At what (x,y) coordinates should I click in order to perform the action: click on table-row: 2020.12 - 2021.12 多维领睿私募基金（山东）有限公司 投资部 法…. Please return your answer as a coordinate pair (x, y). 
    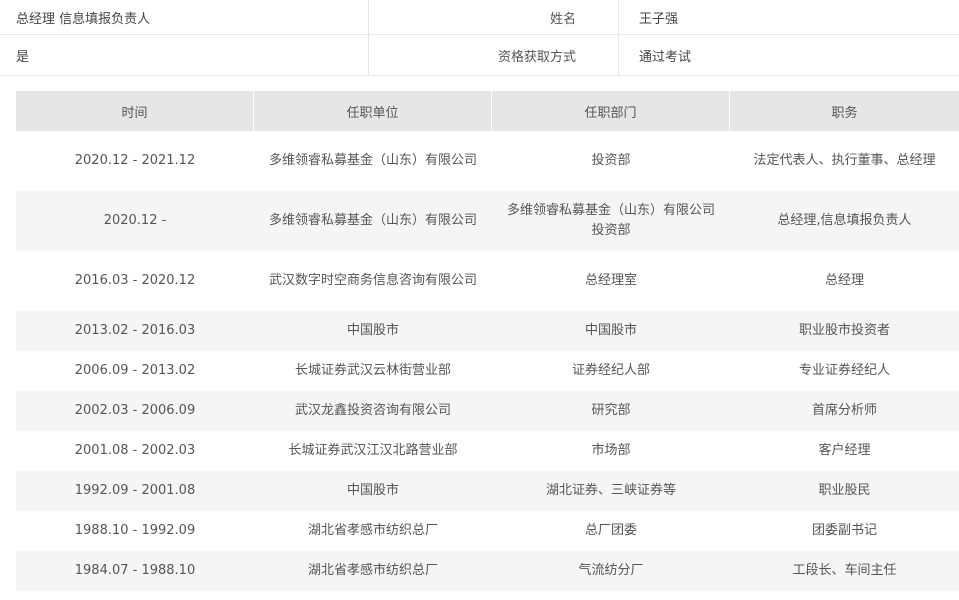
    Looking at the image, I should click on (487, 161).